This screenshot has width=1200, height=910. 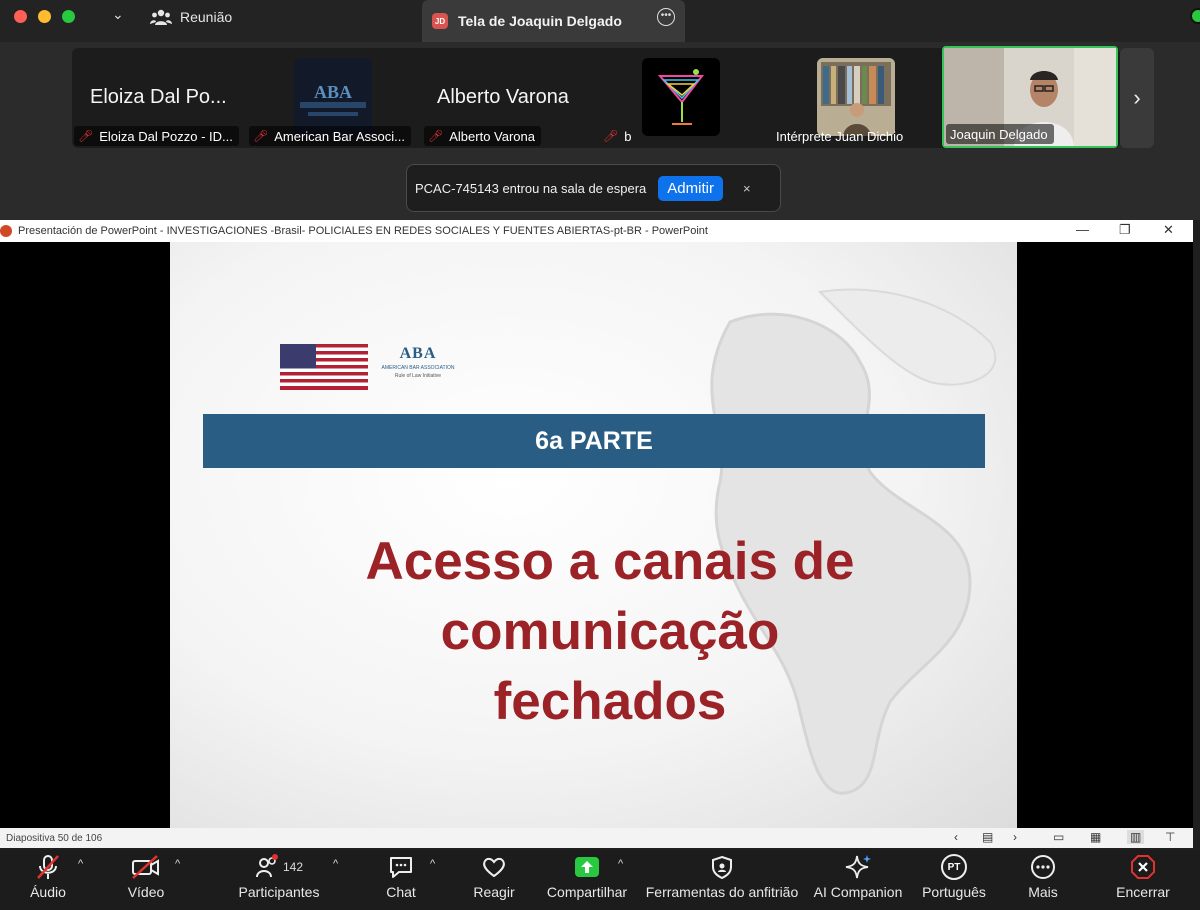 I want to click on participant-tile: Intérprete Juan Dichio, so click(x=859, y=98).